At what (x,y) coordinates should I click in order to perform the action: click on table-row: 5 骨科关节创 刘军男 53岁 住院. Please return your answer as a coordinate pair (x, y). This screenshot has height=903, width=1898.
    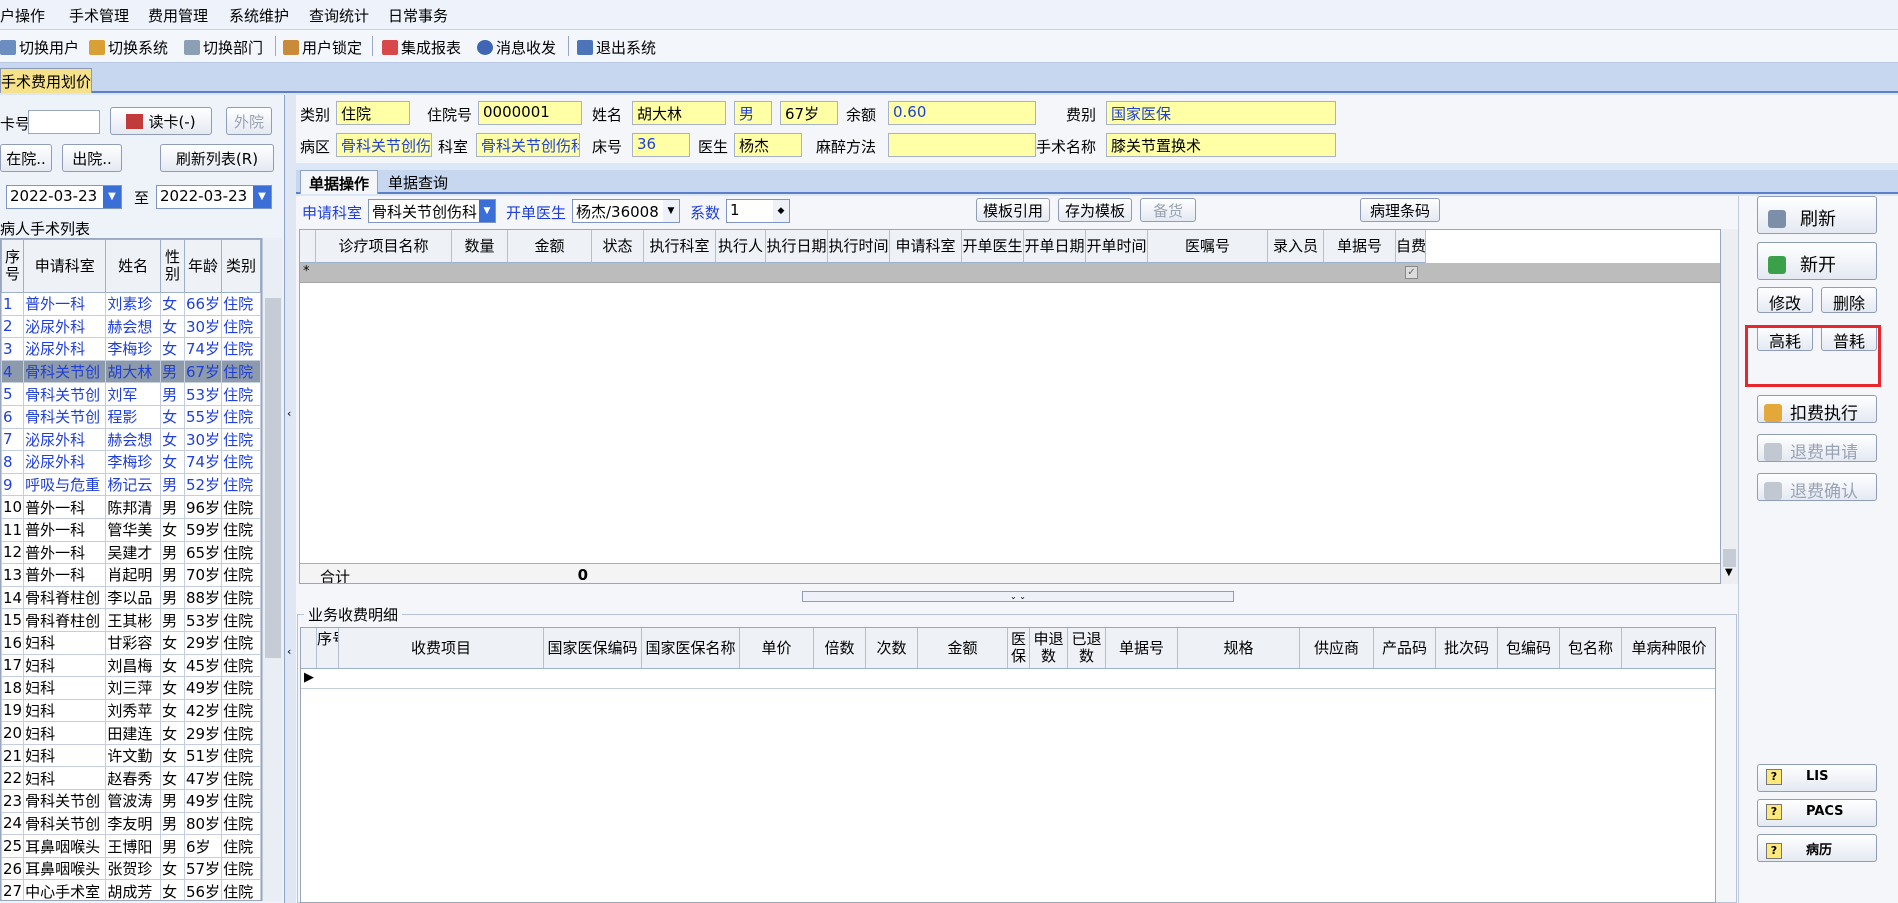
    Looking at the image, I should click on (131, 394).